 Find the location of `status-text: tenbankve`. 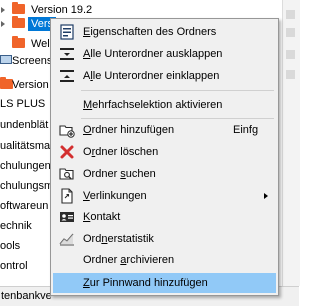

status-text: tenbankve is located at coordinates (26, 296).